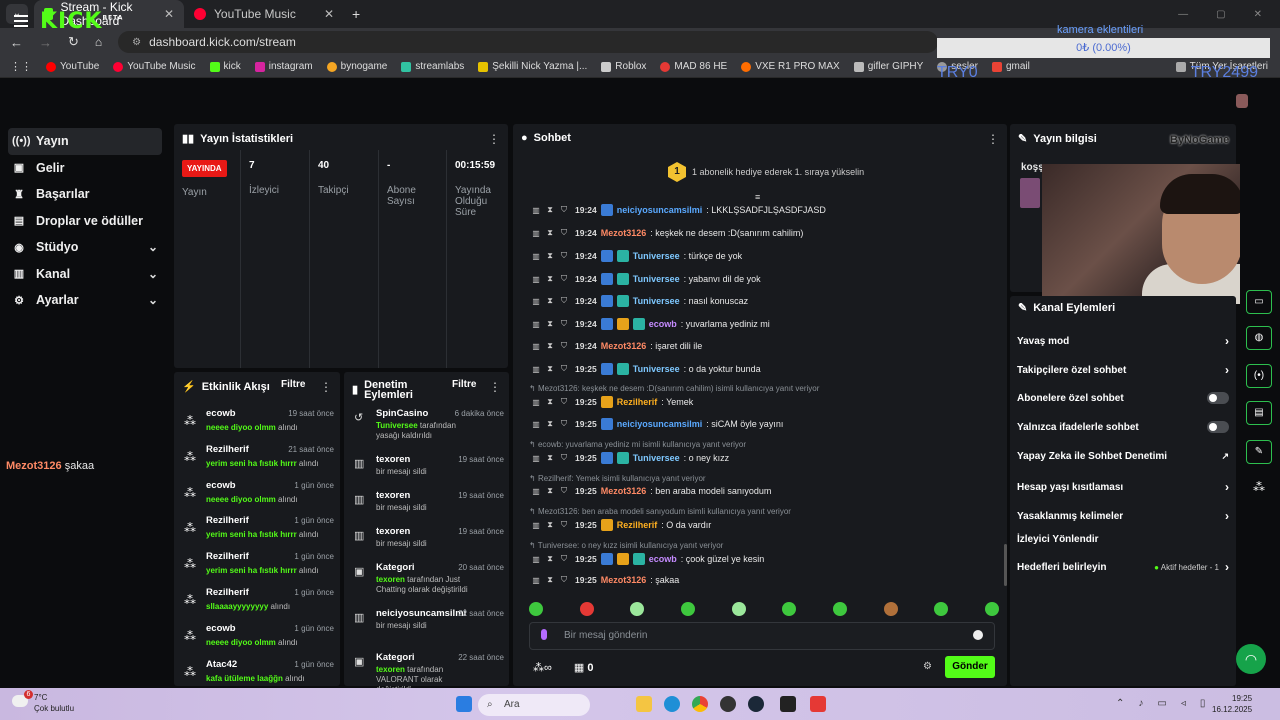 The height and width of the screenshot is (720, 1280). What do you see at coordinates (978, 635) in the screenshot?
I see `emoji-icon` at bounding box center [978, 635].